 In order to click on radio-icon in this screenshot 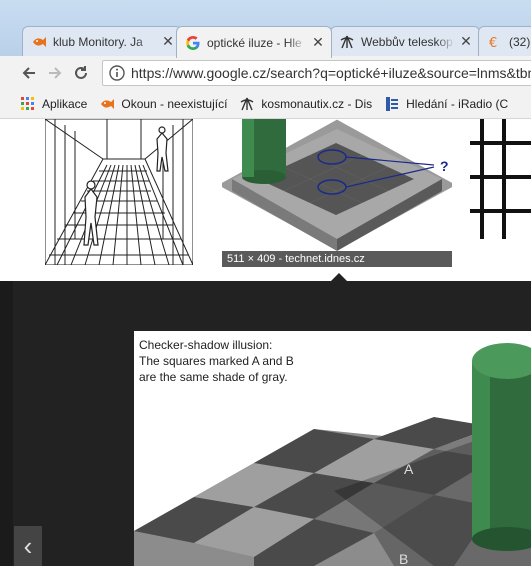, I will do `click(392, 104)`.